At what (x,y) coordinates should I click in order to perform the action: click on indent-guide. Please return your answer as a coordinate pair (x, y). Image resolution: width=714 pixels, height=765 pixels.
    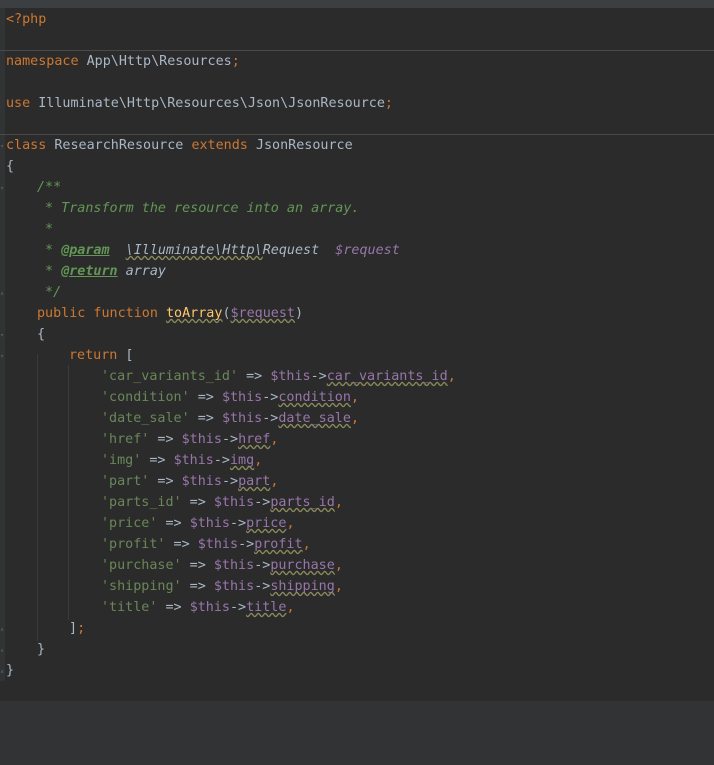
    Looking at the image, I should click on (68, 492).